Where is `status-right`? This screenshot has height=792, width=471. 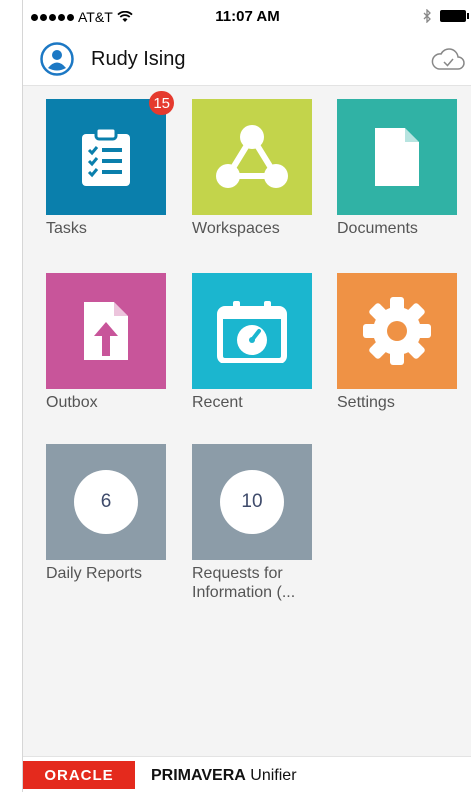 status-right is located at coordinates (446, 16).